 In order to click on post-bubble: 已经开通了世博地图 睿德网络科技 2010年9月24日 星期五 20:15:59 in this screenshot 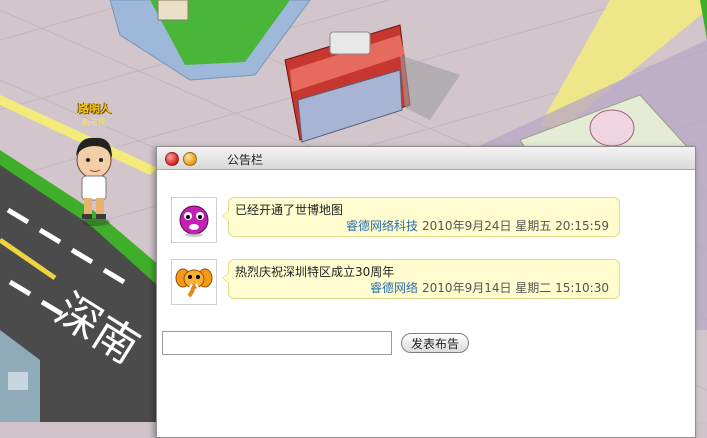, I will do `click(421, 217)`.